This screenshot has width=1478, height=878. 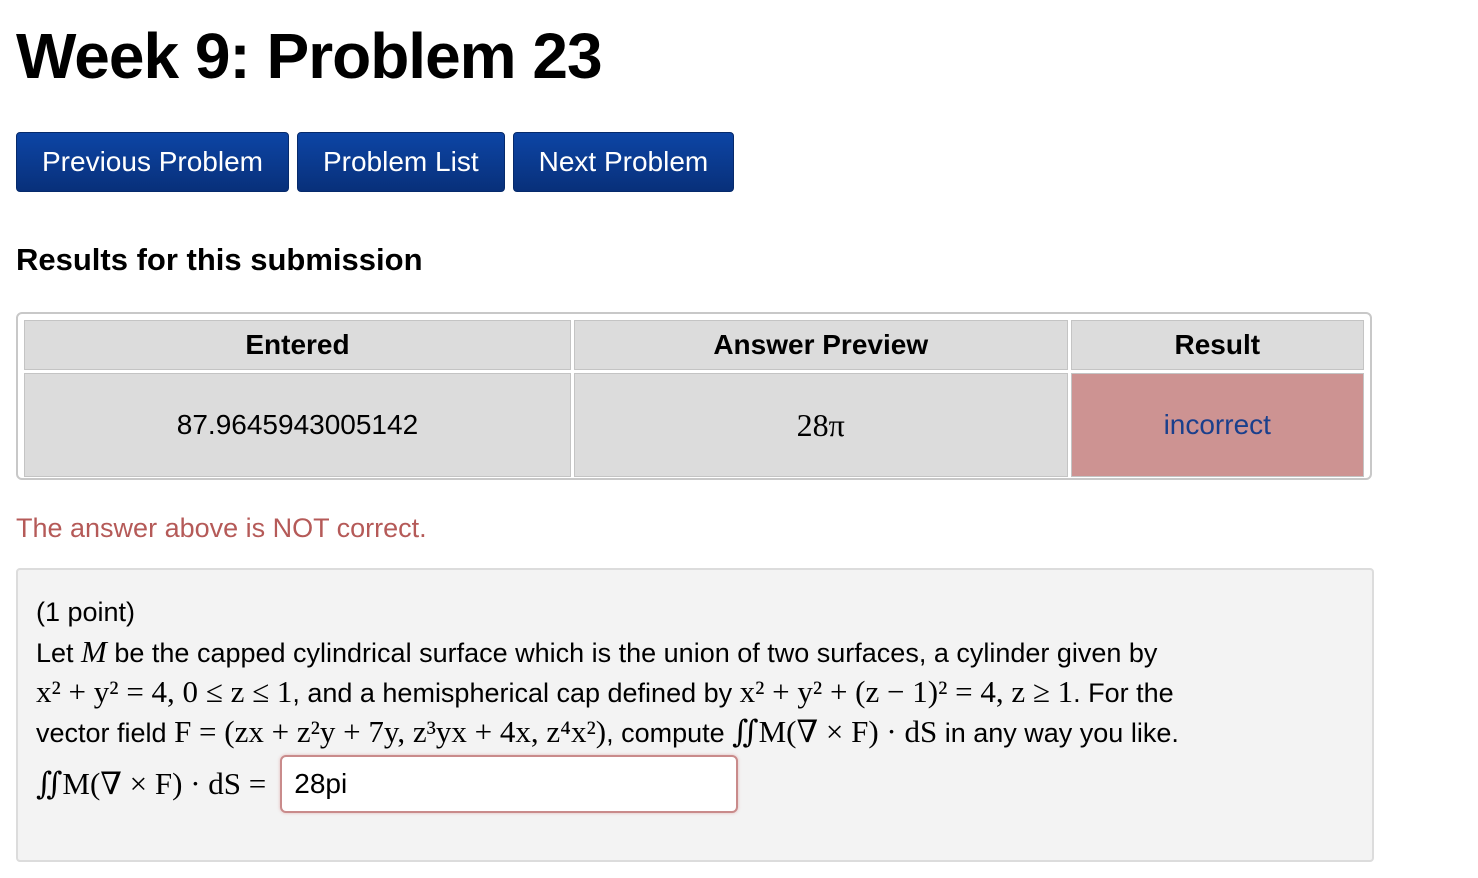 What do you see at coordinates (86, 612) in the screenshot?
I see `problem-points: (1 point)` at bounding box center [86, 612].